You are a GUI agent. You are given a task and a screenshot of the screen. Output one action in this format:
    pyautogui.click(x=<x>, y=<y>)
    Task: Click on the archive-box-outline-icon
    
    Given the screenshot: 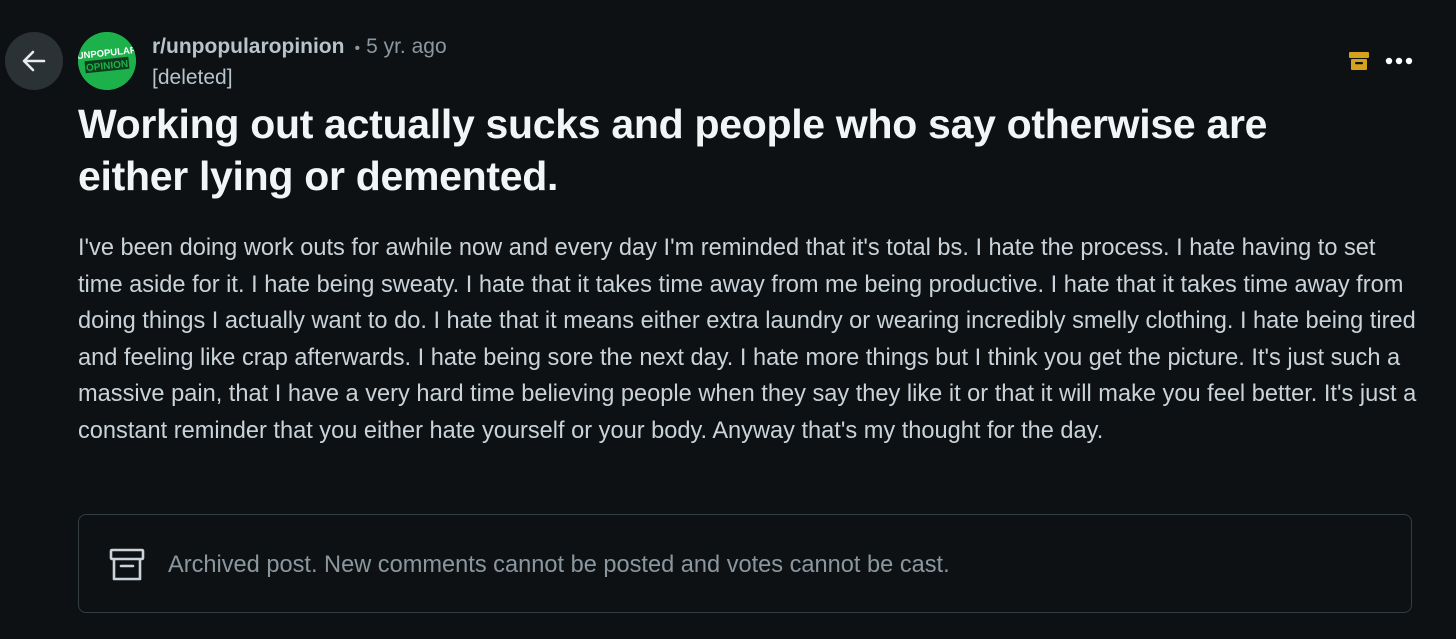 What is the action you would take?
    pyautogui.click(x=127, y=564)
    